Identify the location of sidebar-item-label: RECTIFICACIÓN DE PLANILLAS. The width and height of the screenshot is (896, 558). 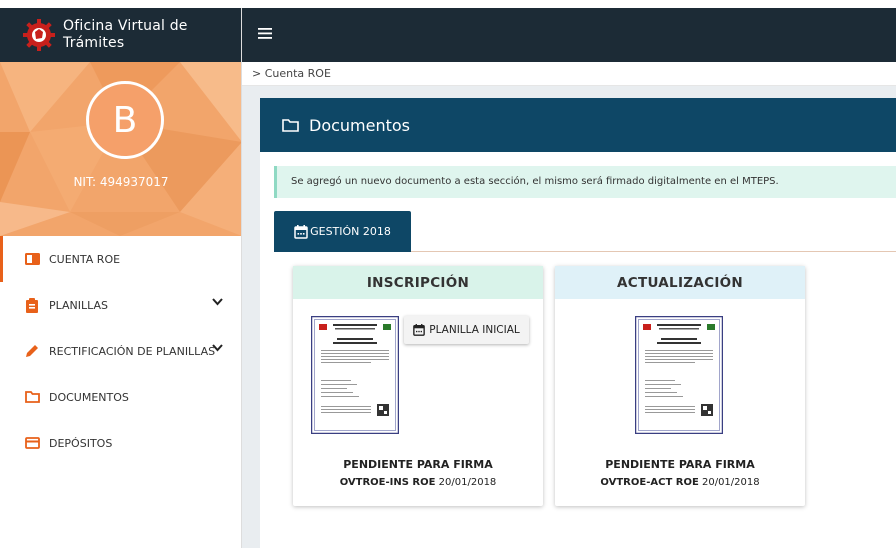
(132, 351).